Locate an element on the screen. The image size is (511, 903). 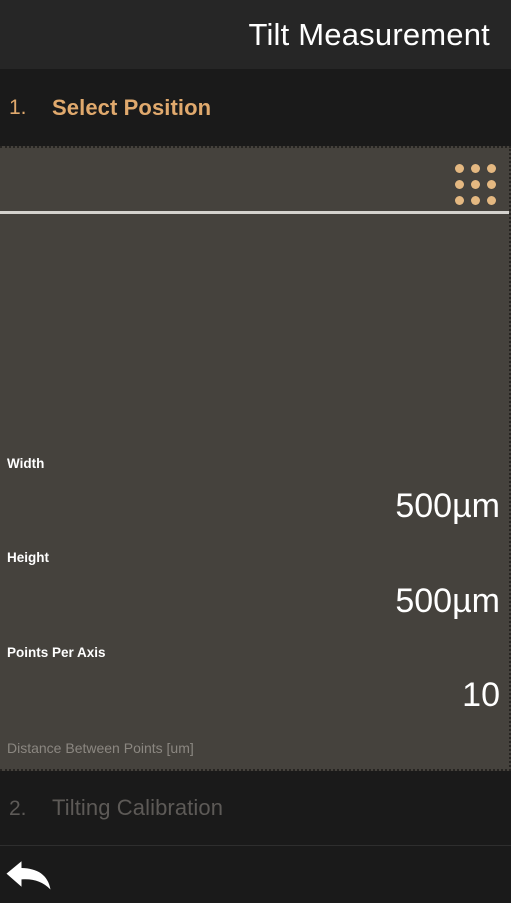
back-arrow-icon is located at coordinates (28, 874).